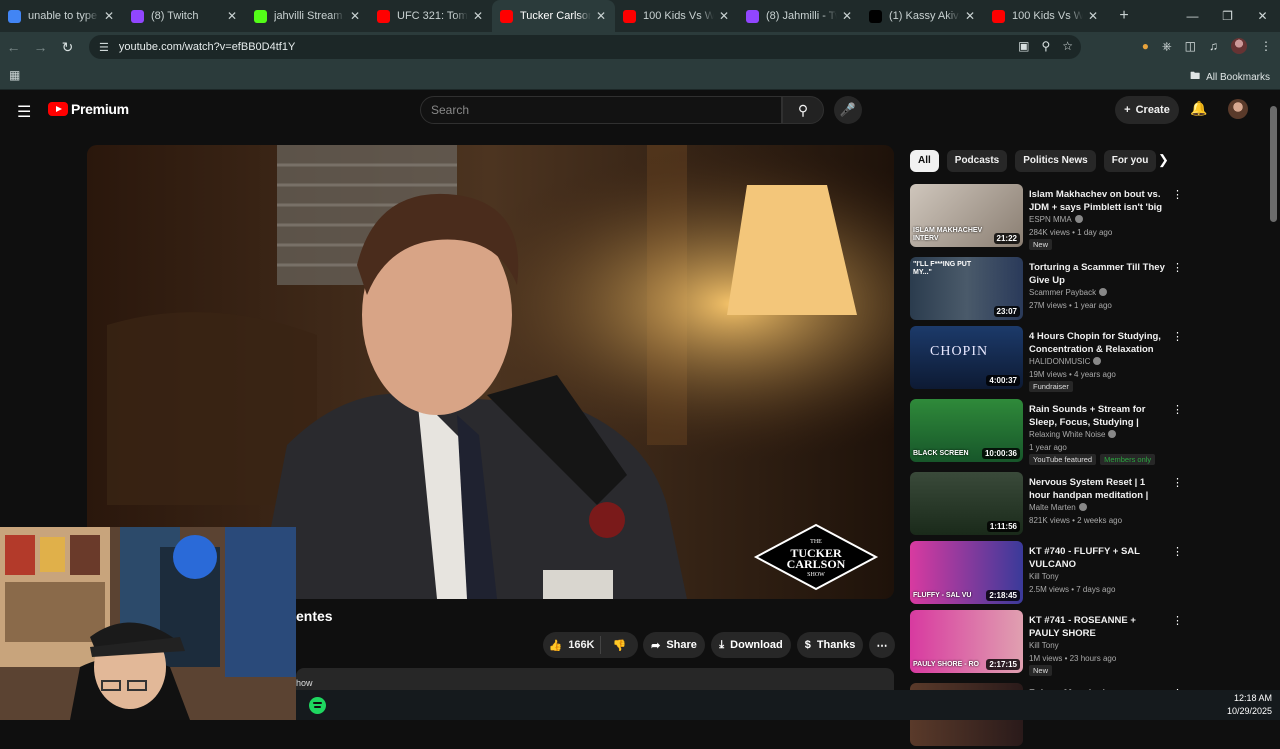  Describe the element at coordinates (1167, 46) in the screenshot. I see `extensions-puzzle-icon: ⎈` at that location.